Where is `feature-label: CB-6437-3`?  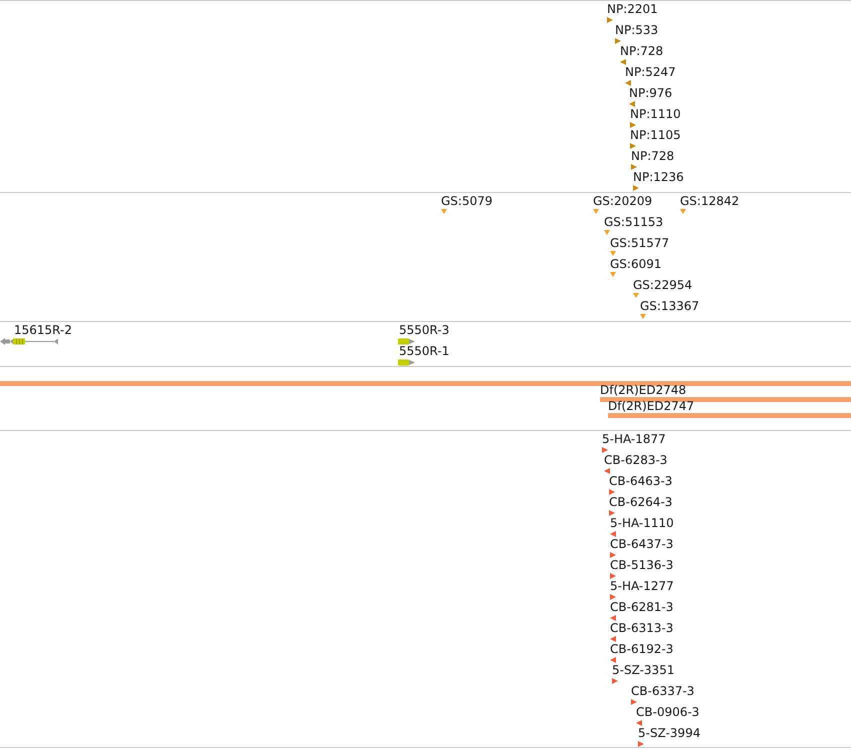 feature-label: CB-6437-3 is located at coordinates (642, 544).